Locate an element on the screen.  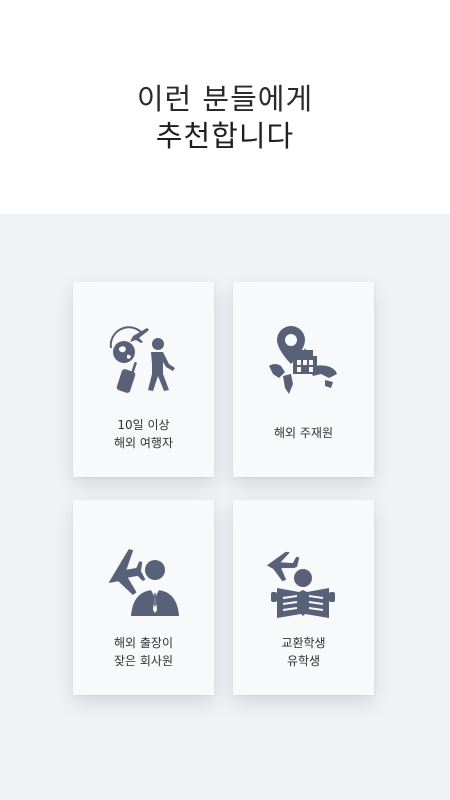
heading-line-2: 추천합니다 is located at coordinates (225, 136).